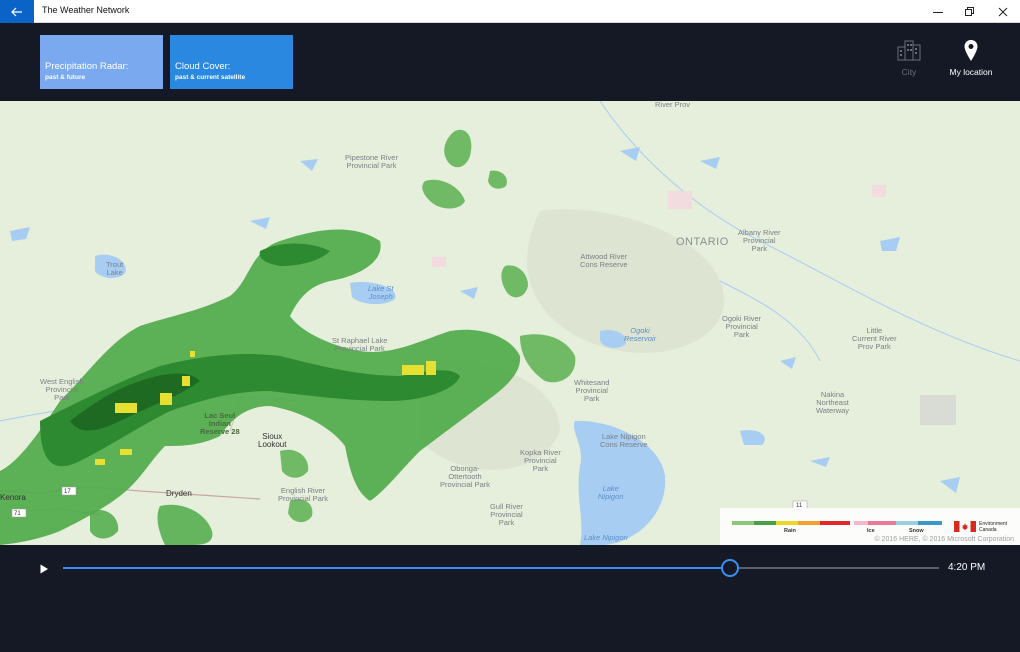  What do you see at coordinates (510, 11) in the screenshot?
I see `title-bar: The Weather Network` at bounding box center [510, 11].